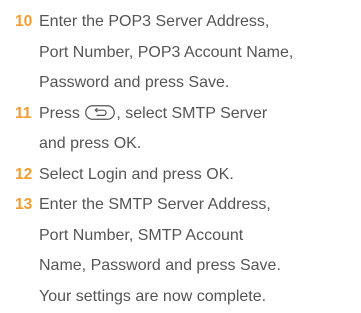 The height and width of the screenshot is (313, 361). I want to click on step-text: Select Login and press OK., so click(136, 175).